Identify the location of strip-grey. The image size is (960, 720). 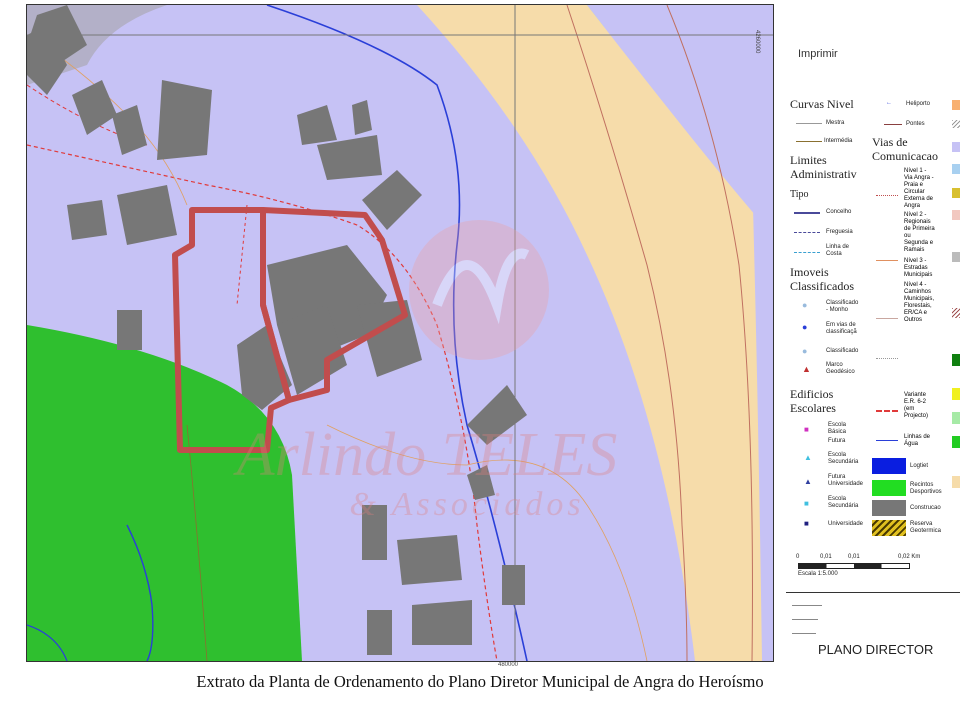
(956, 257).